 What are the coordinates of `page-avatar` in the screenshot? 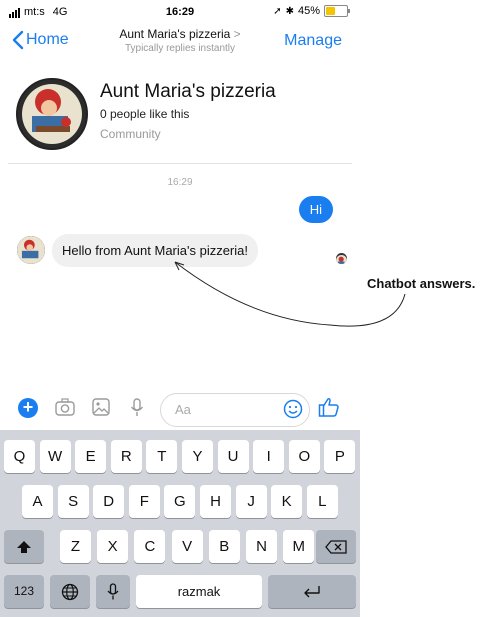 It's located at (52, 114).